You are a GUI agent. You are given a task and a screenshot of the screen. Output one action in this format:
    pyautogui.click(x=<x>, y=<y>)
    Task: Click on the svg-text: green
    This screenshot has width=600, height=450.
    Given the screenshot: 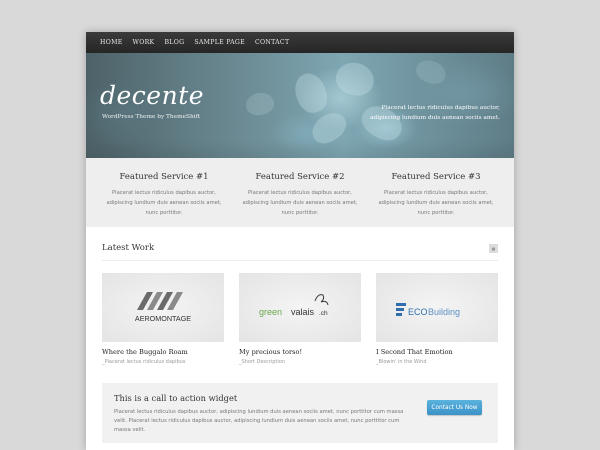 What is the action you would take?
    pyautogui.click(x=270, y=312)
    